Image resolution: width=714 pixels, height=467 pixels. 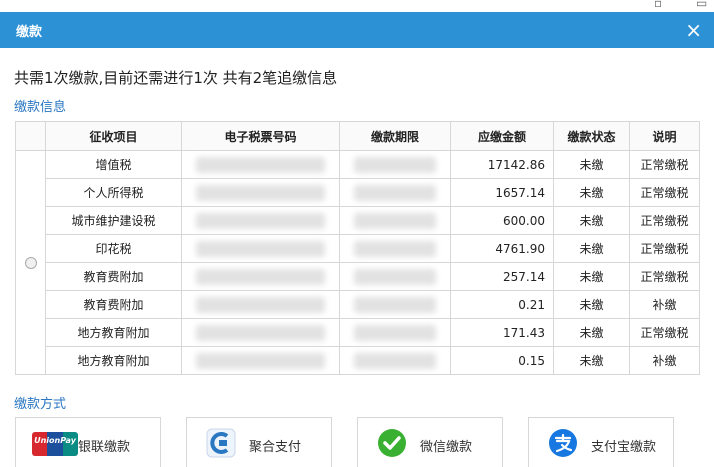 I want to click on header-select, so click(x=30, y=136).